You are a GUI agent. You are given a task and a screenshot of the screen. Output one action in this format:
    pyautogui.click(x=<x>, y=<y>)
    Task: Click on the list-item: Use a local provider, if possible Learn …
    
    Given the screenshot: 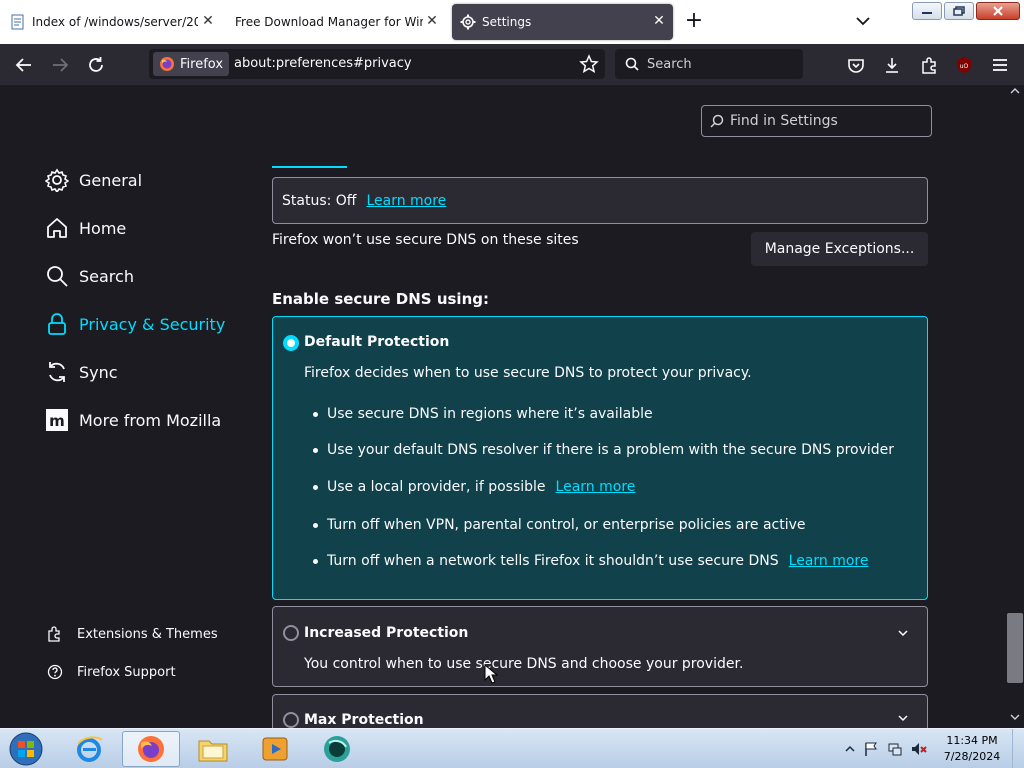 What is the action you would take?
    pyautogui.click(x=474, y=487)
    